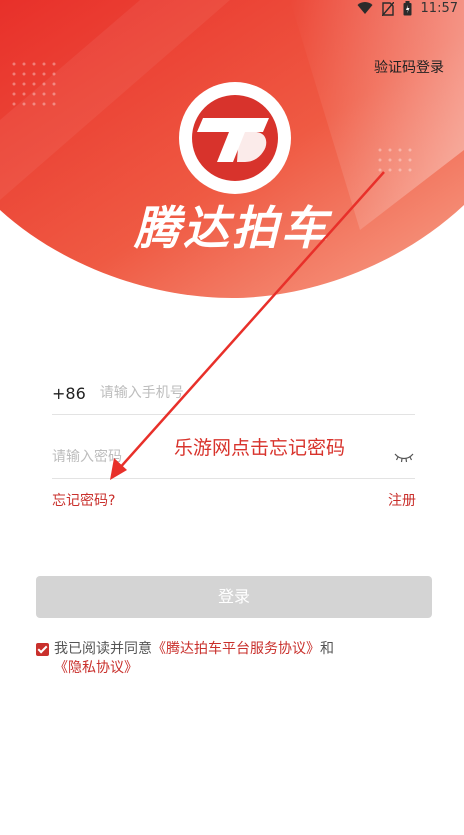 This screenshot has width=464, height=835. Describe the element at coordinates (387, 8) in the screenshot. I see `no-sim-icon` at that location.